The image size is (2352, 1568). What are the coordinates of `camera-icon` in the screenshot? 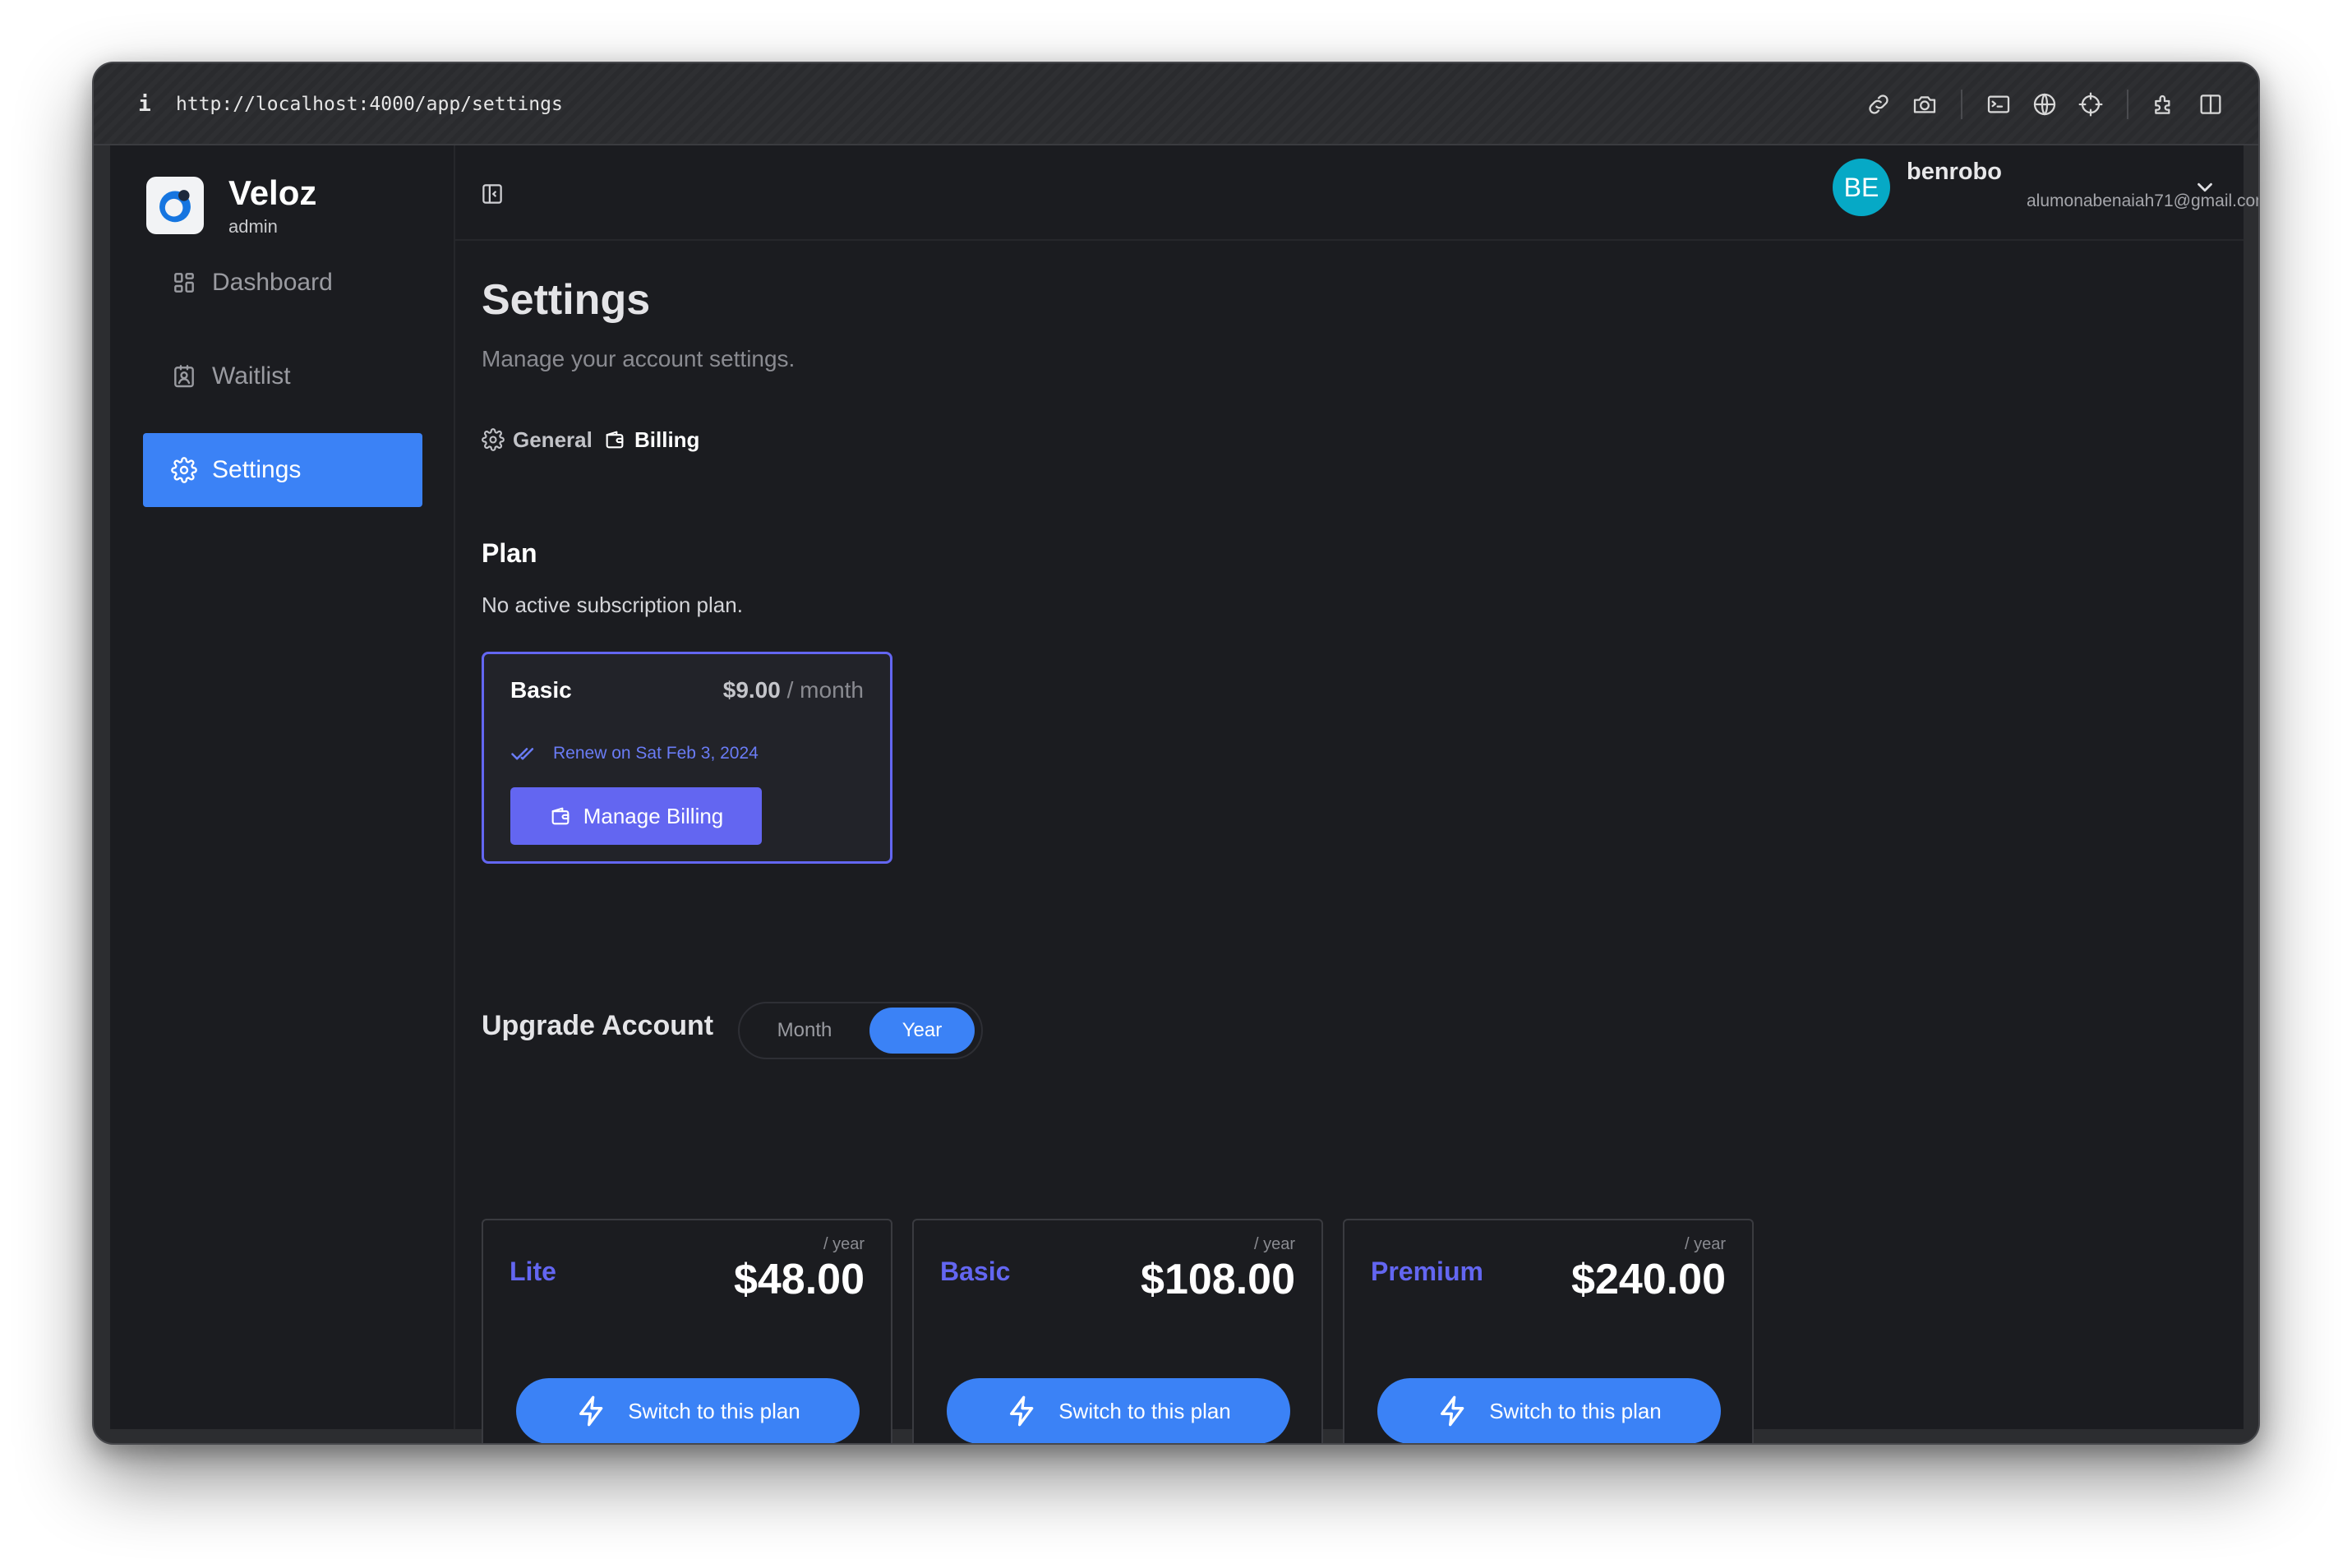 It's located at (1925, 104).